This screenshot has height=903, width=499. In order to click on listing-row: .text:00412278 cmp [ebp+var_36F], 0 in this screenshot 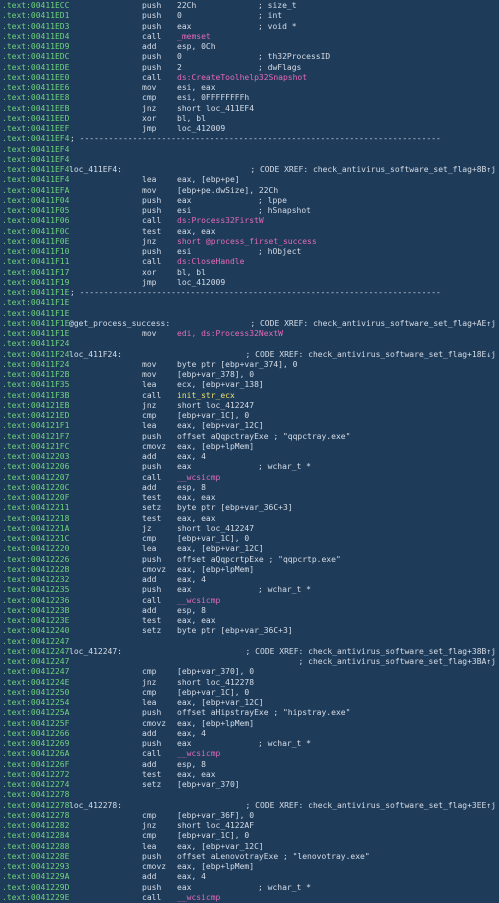, I will do `click(249, 816)`.